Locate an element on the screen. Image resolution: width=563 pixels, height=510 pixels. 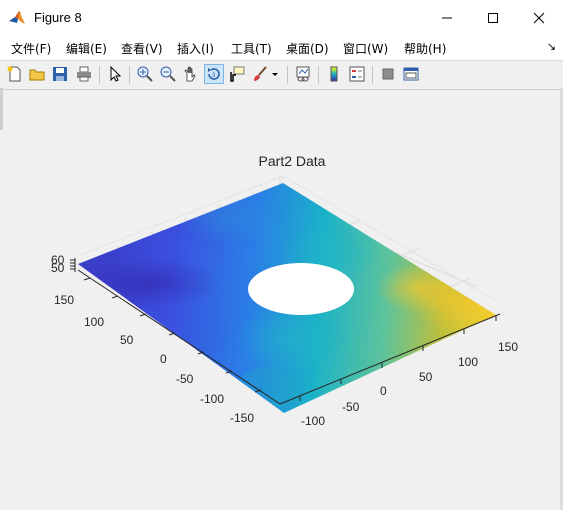
brush-dropdown-icon is located at coordinates (275, 74).